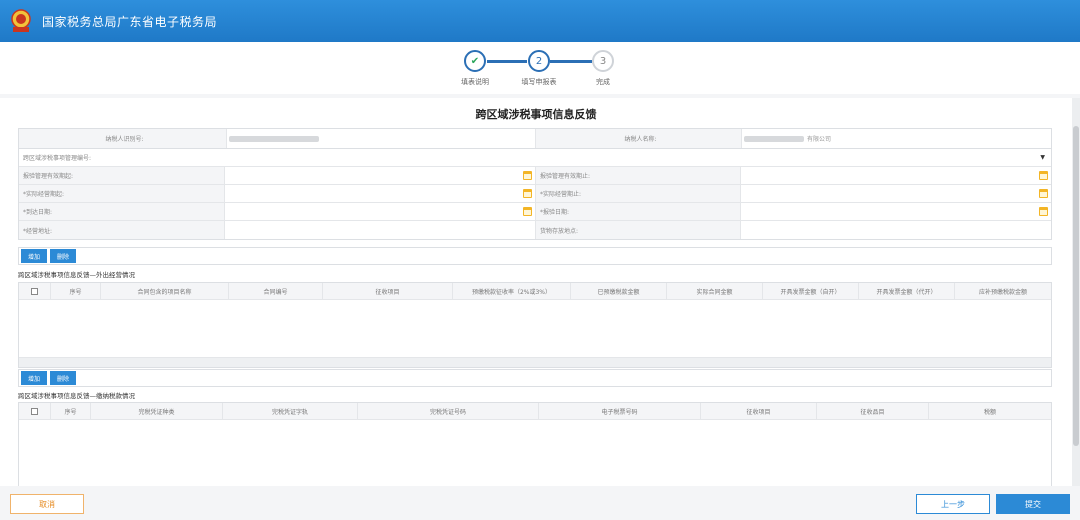 Image resolution: width=1080 pixels, height=520 pixels. I want to click on taxpayer-id-label: 纳税人识别号:, so click(123, 138).